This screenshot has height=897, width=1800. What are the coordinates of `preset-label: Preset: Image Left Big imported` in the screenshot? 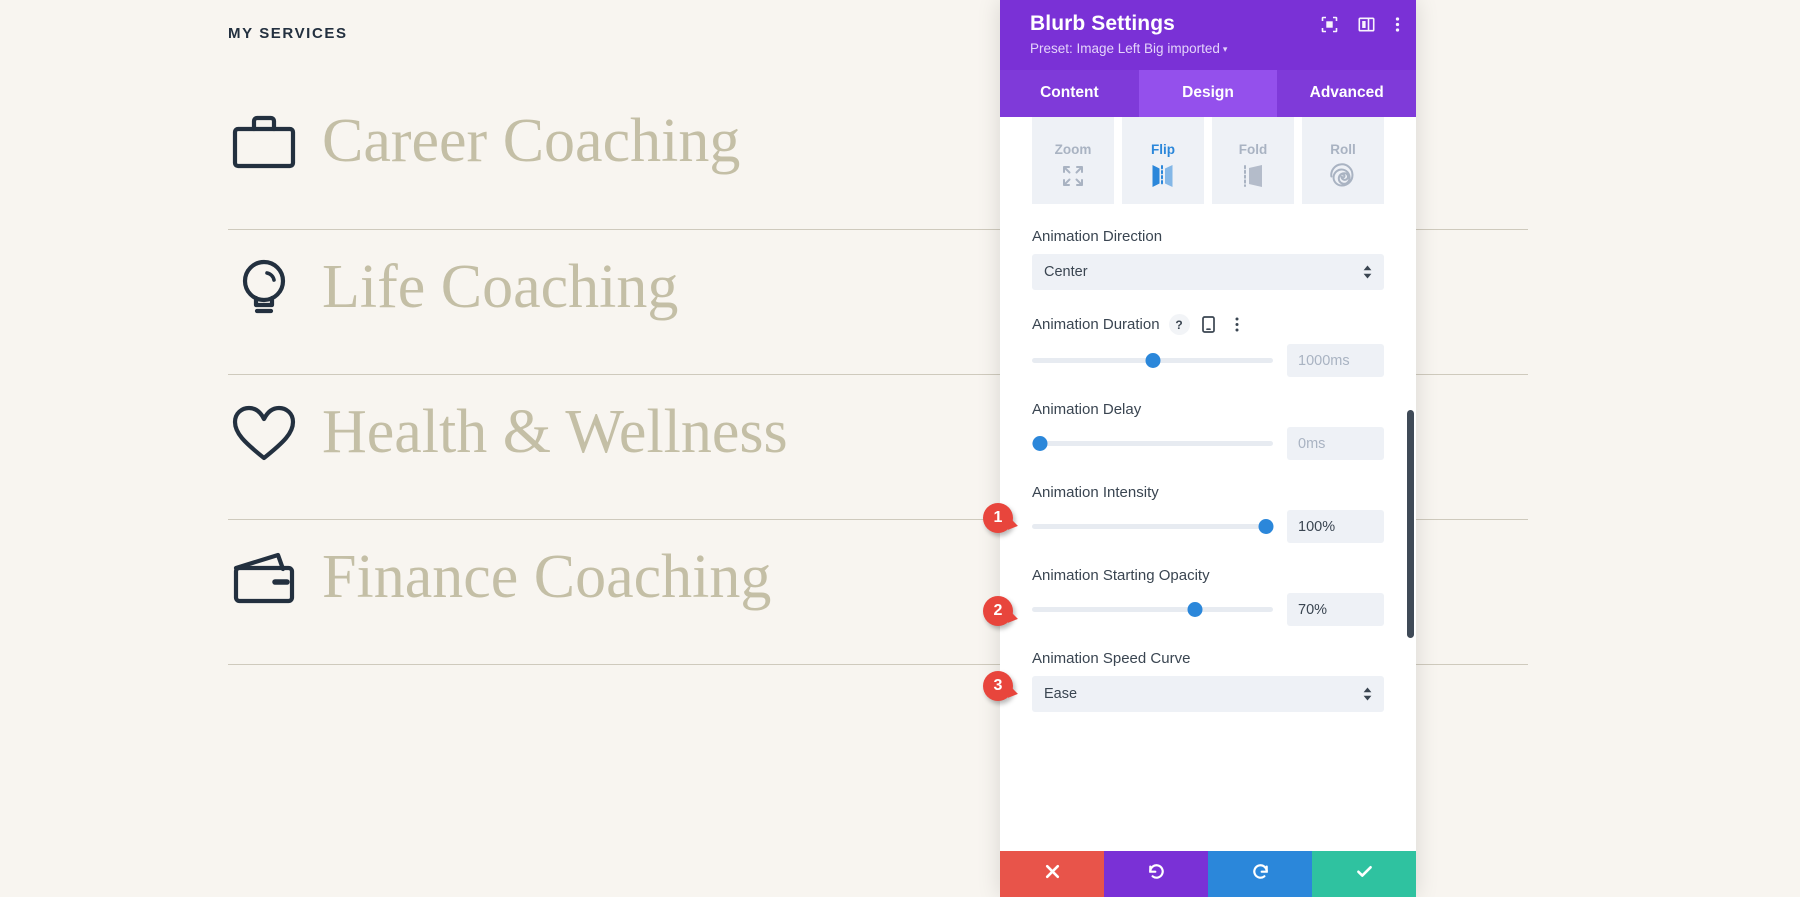 It's located at (1125, 48).